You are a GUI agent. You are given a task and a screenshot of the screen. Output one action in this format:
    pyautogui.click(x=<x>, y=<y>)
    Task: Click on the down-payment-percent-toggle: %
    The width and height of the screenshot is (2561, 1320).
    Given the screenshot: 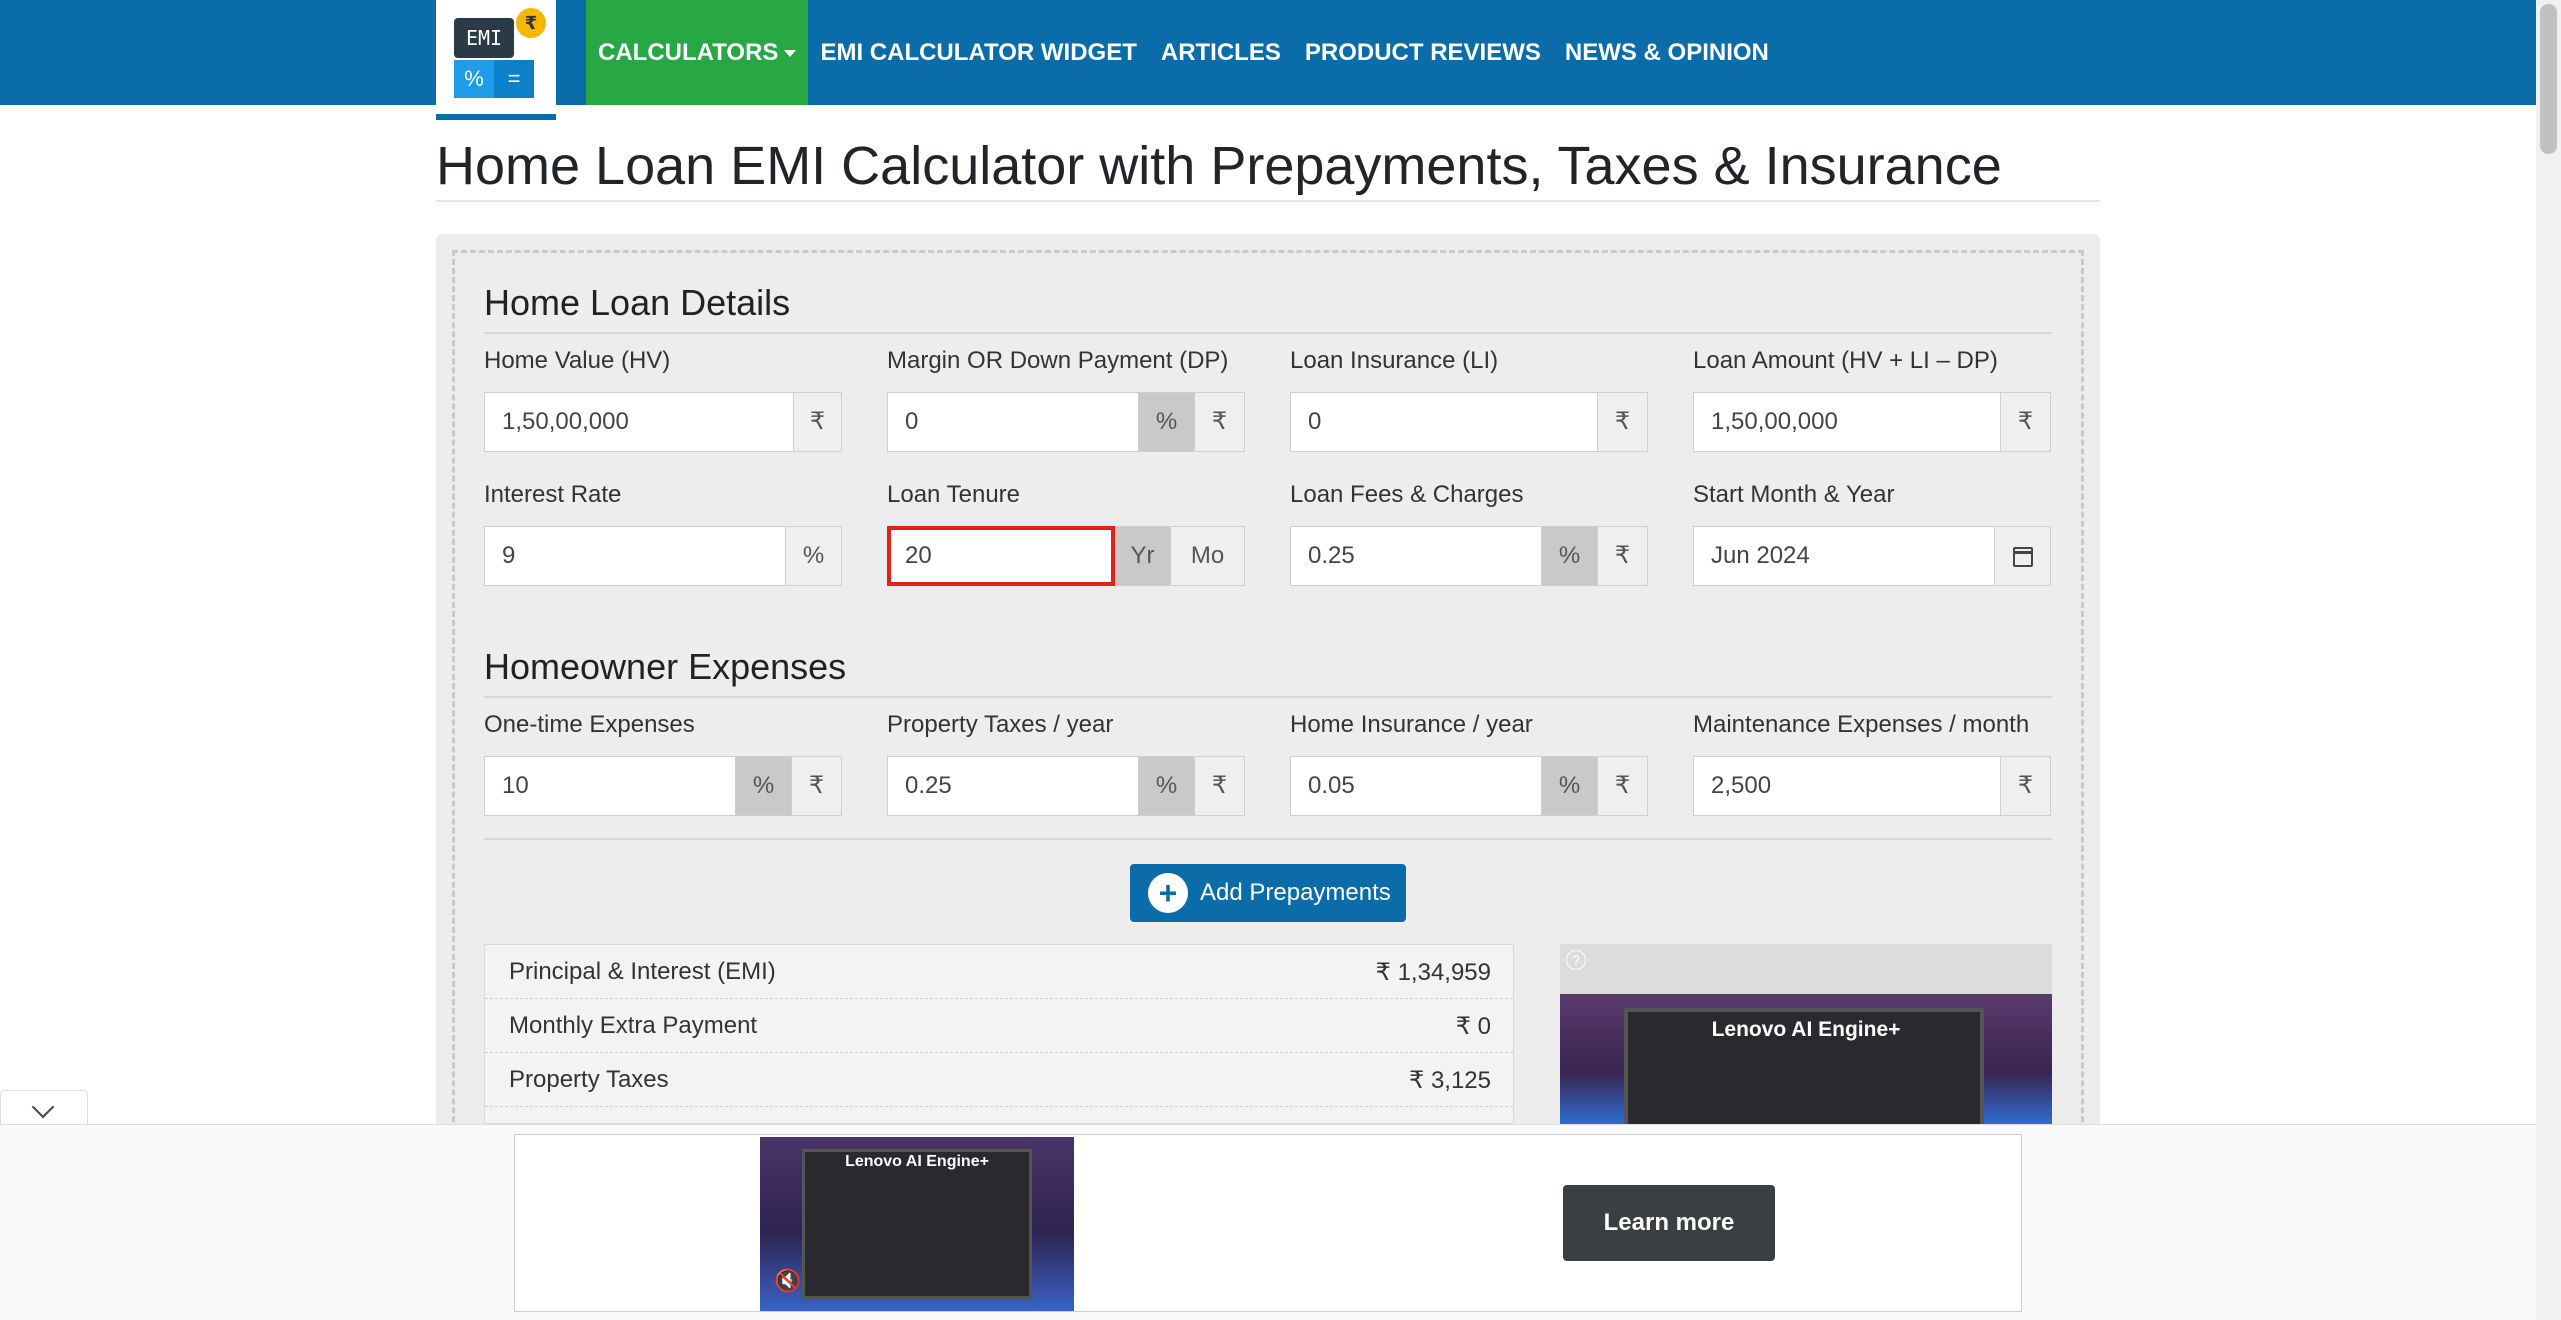 What is the action you would take?
    pyautogui.click(x=1167, y=422)
    